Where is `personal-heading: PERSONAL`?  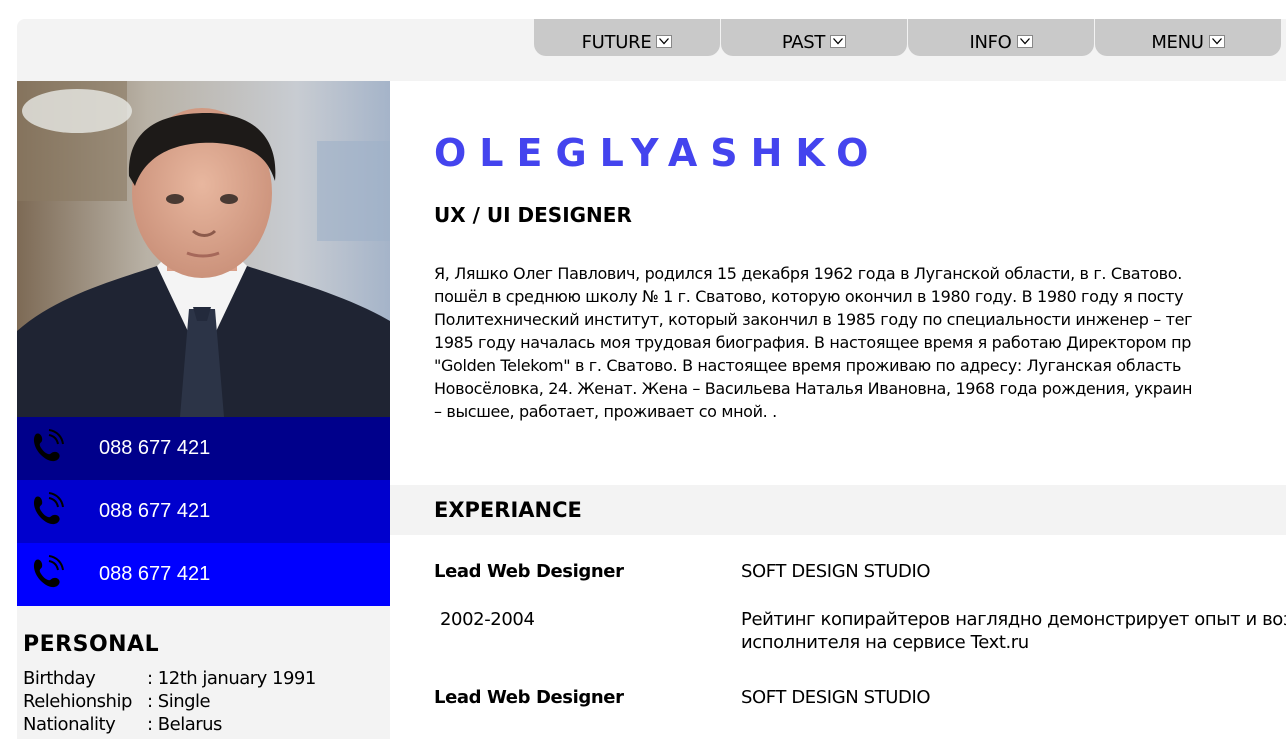
personal-heading: PERSONAL is located at coordinates (91, 644).